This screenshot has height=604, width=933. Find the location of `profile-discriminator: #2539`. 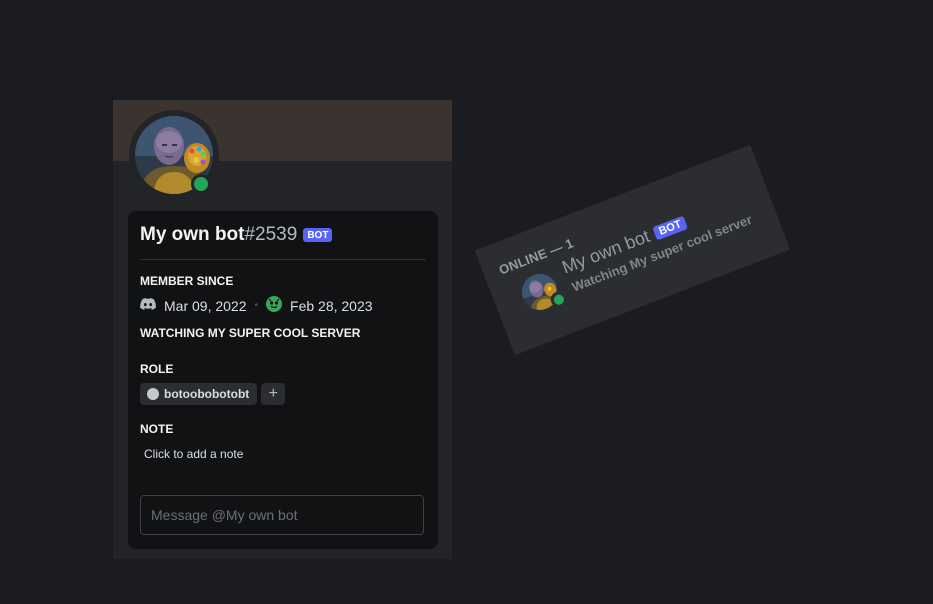

profile-discriminator: #2539 is located at coordinates (271, 234).